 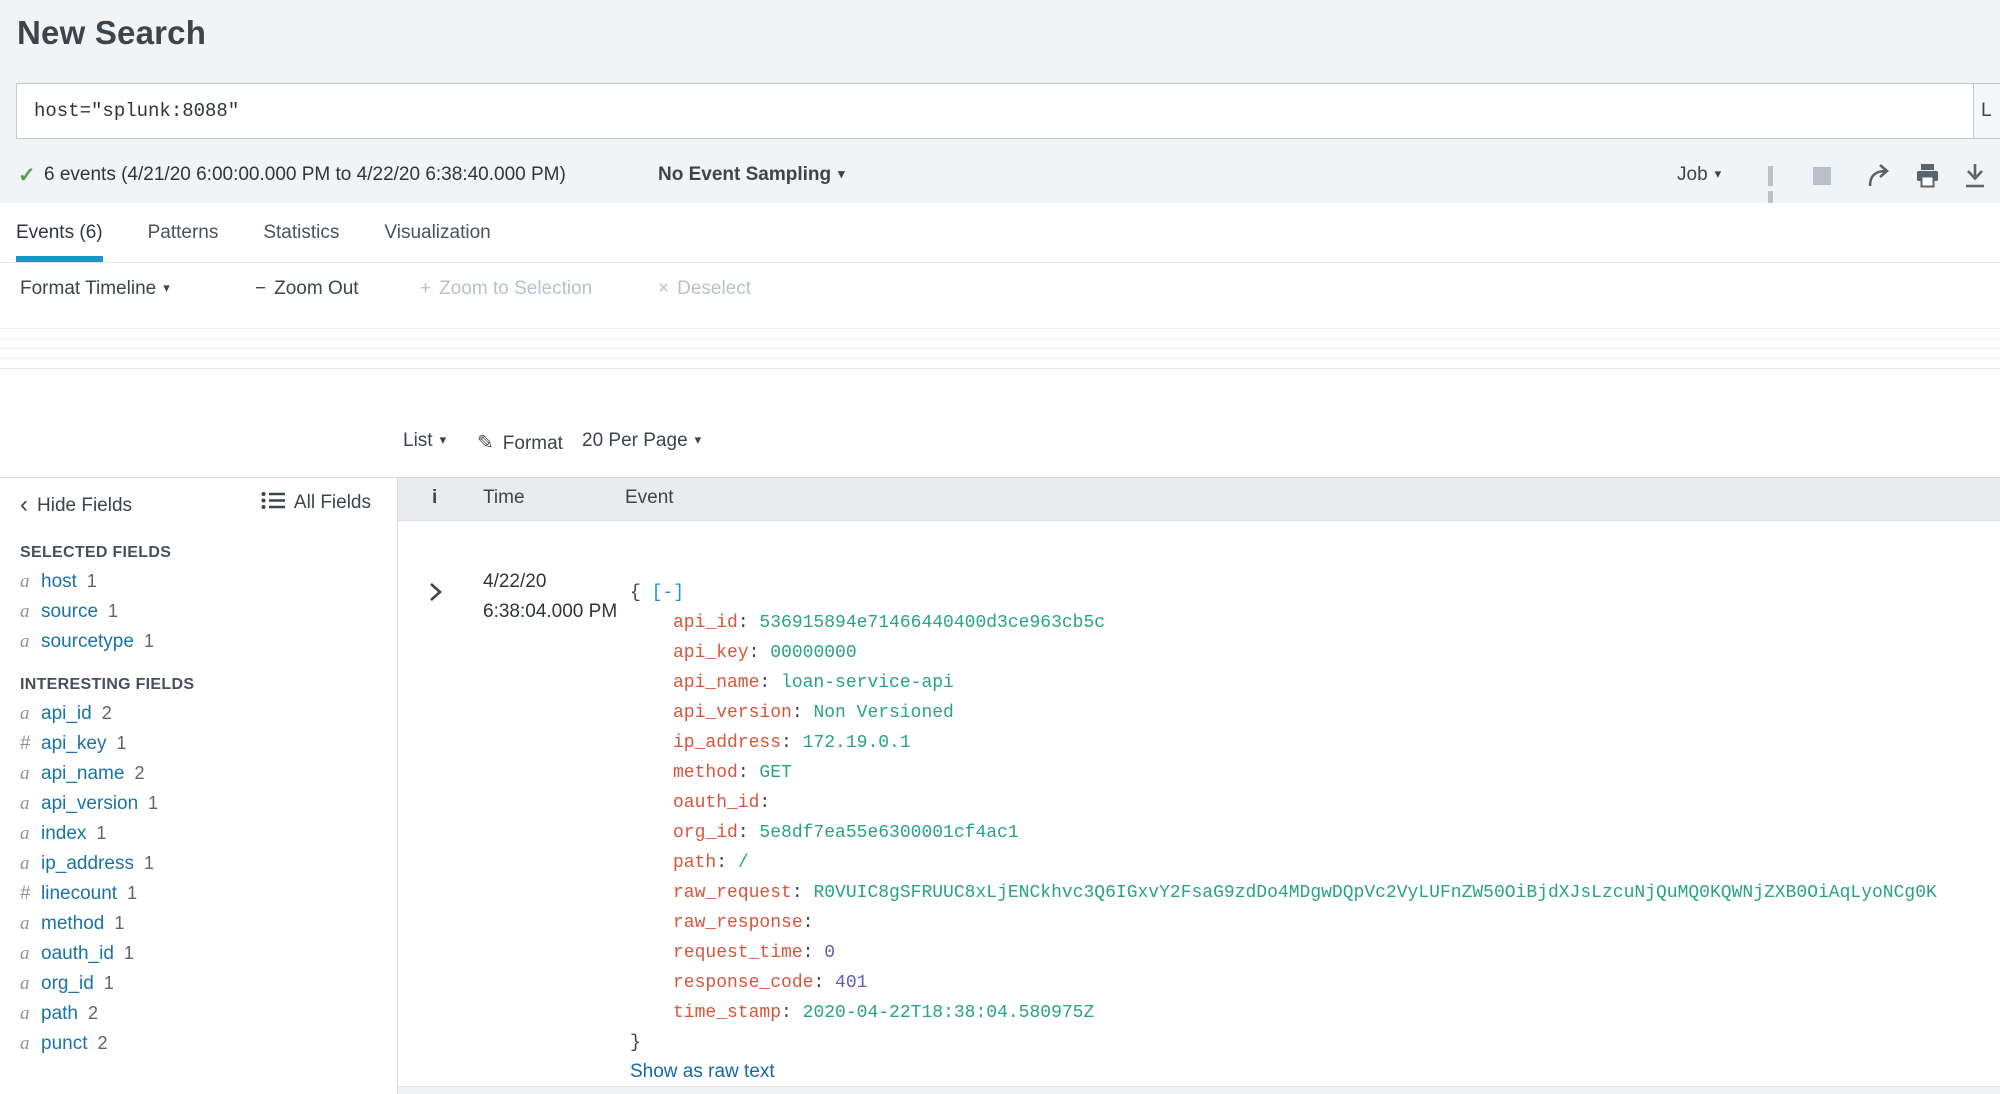 I want to click on tab-statistics: Statistics, so click(x=301, y=232).